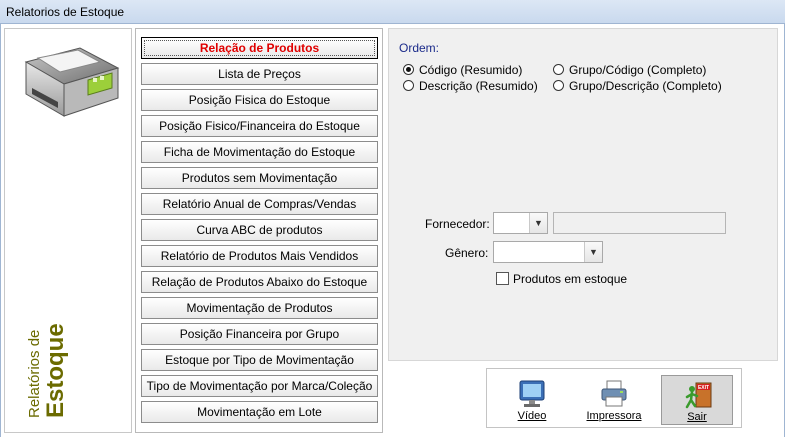 Image resolution: width=785 pixels, height=437 pixels. Describe the element at coordinates (259, 412) in the screenshot. I see `menu-movimentacao-lote: Movimentação em Lote` at that location.